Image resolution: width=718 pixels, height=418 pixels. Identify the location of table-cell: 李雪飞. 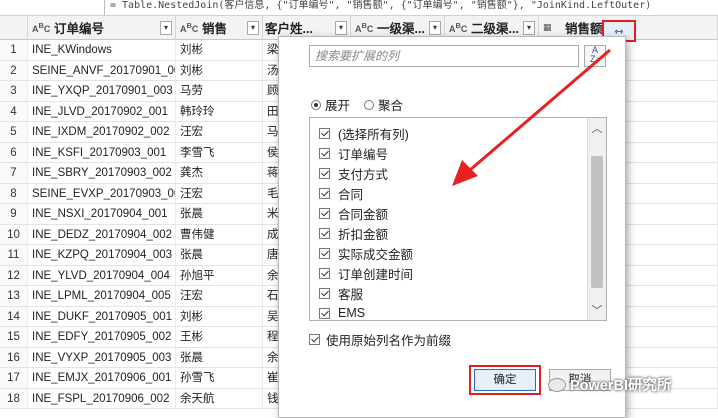
(219, 152).